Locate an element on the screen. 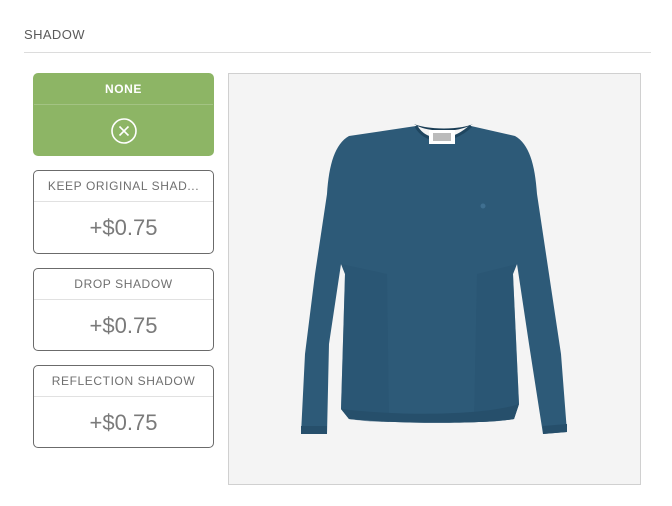 Image resolution: width=672 pixels, height=506 pixels. option-label: DROP SHADOW is located at coordinates (123, 284).